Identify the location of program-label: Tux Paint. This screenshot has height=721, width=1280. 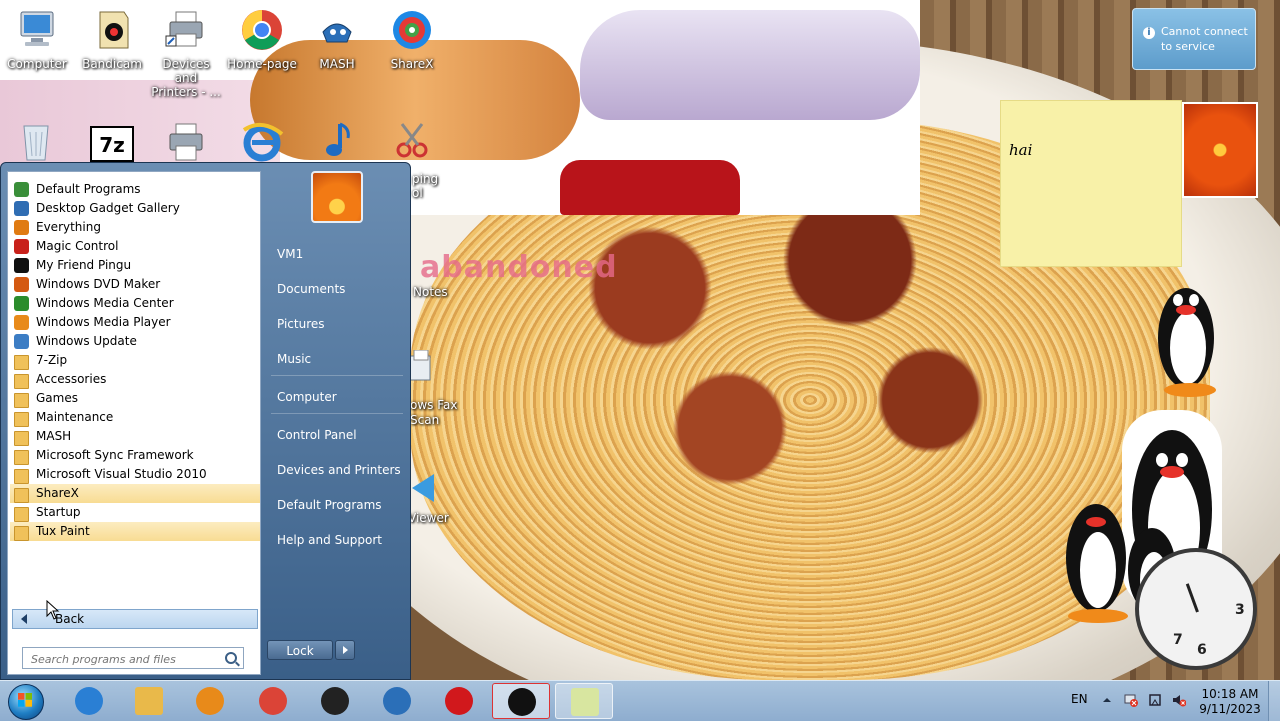
(63, 531).